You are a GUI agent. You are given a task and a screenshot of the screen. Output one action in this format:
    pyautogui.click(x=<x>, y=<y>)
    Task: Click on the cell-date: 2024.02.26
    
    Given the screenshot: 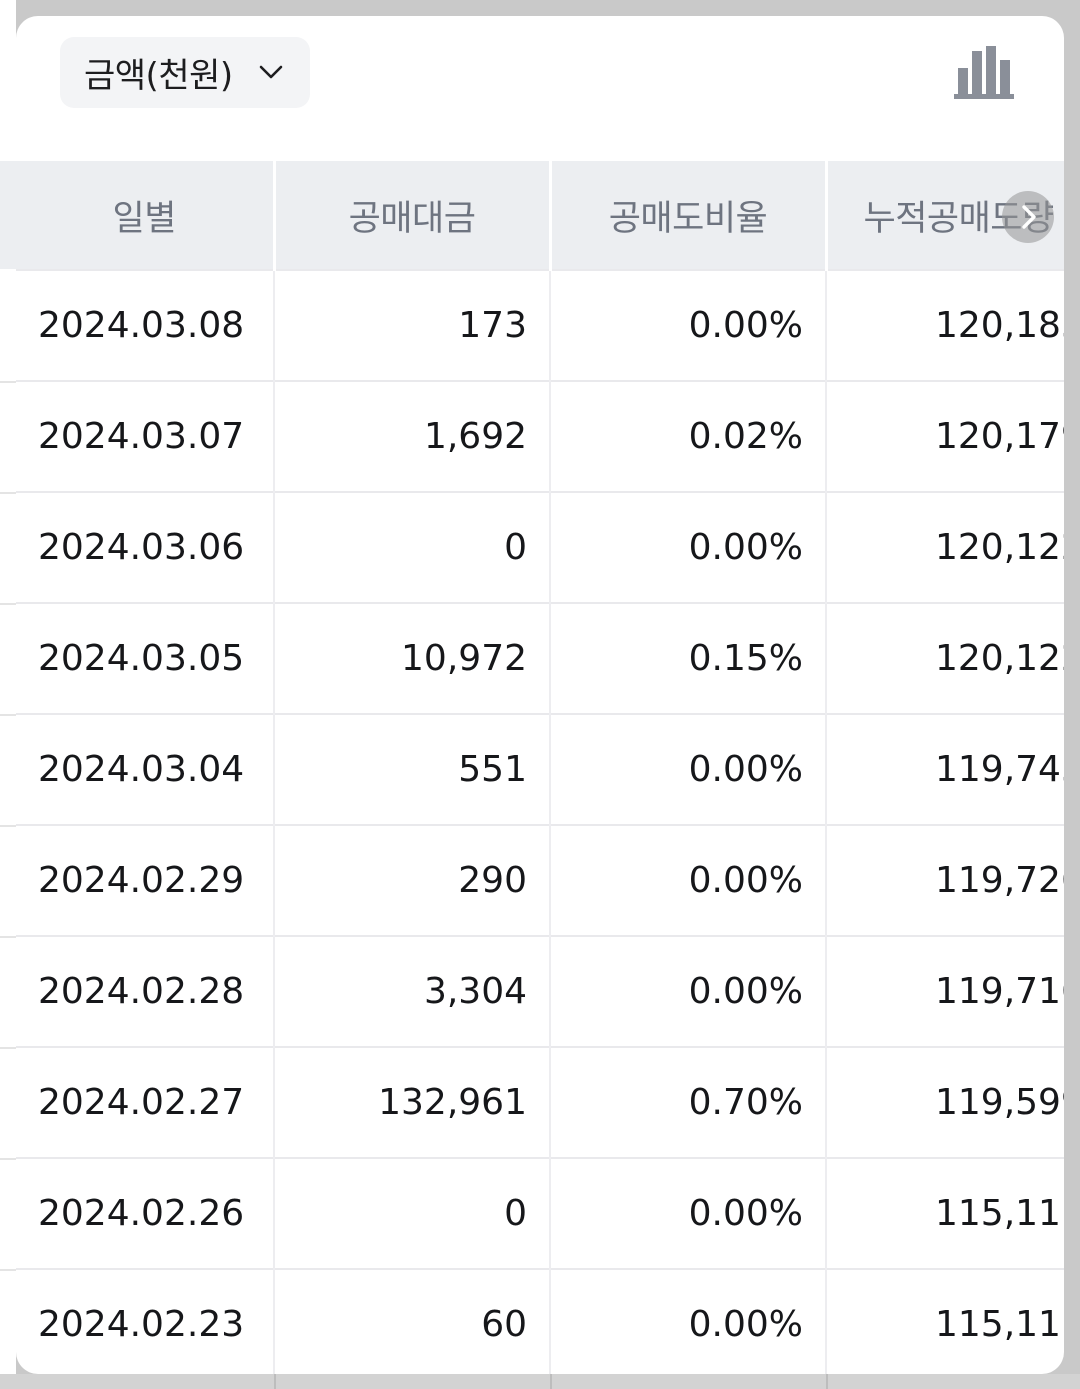 What is the action you would take?
    pyautogui.click(x=145, y=1213)
    